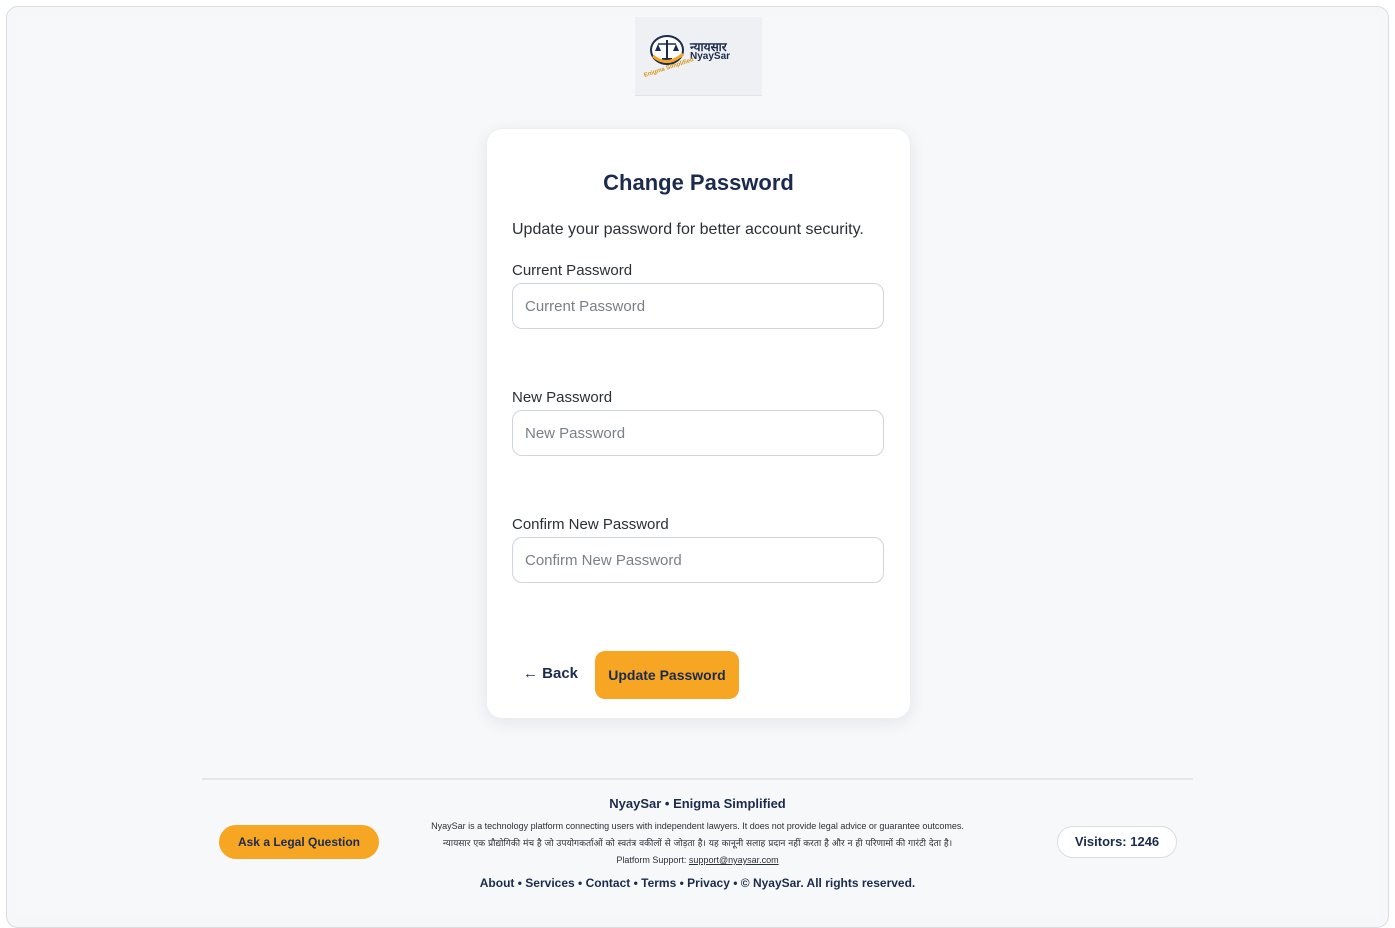 This screenshot has width=1395, height=928. Describe the element at coordinates (608, 883) in the screenshot. I see `footer-link-contact: Contact` at that location.